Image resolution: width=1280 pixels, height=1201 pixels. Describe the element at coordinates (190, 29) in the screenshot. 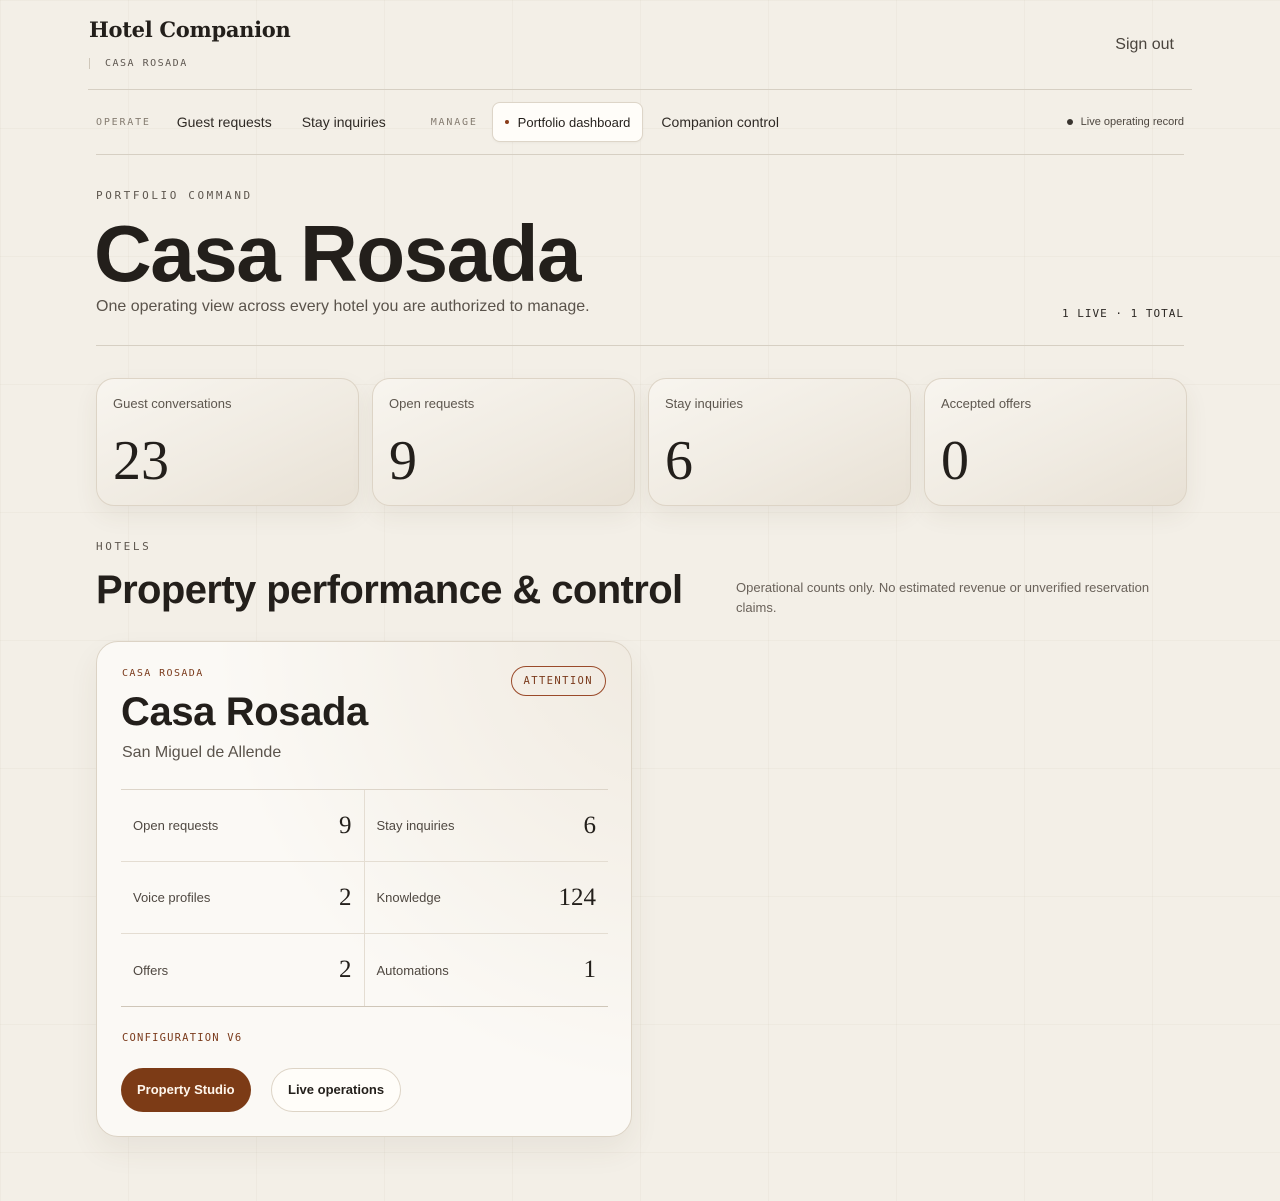

I see `app-title: Hotel Companion` at that location.